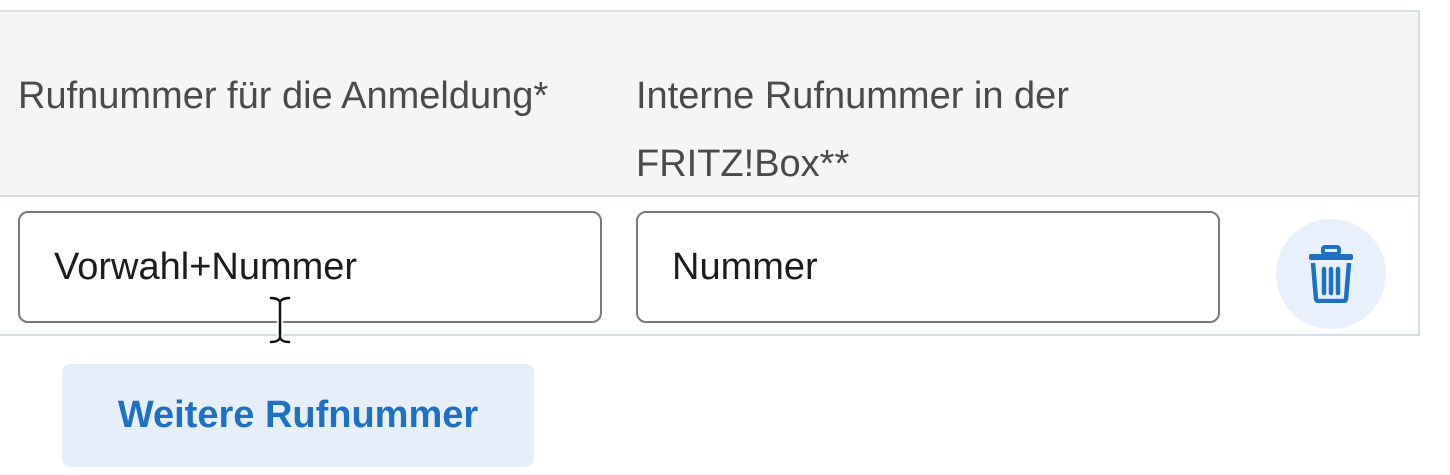  I want to click on internal-number-input: Nummer, so click(928, 267).